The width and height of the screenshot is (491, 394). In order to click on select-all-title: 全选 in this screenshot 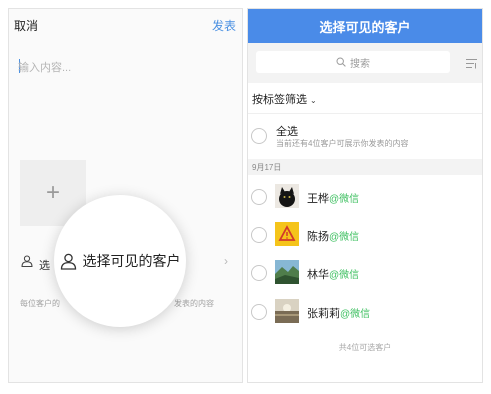, I will do `click(287, 132)`.